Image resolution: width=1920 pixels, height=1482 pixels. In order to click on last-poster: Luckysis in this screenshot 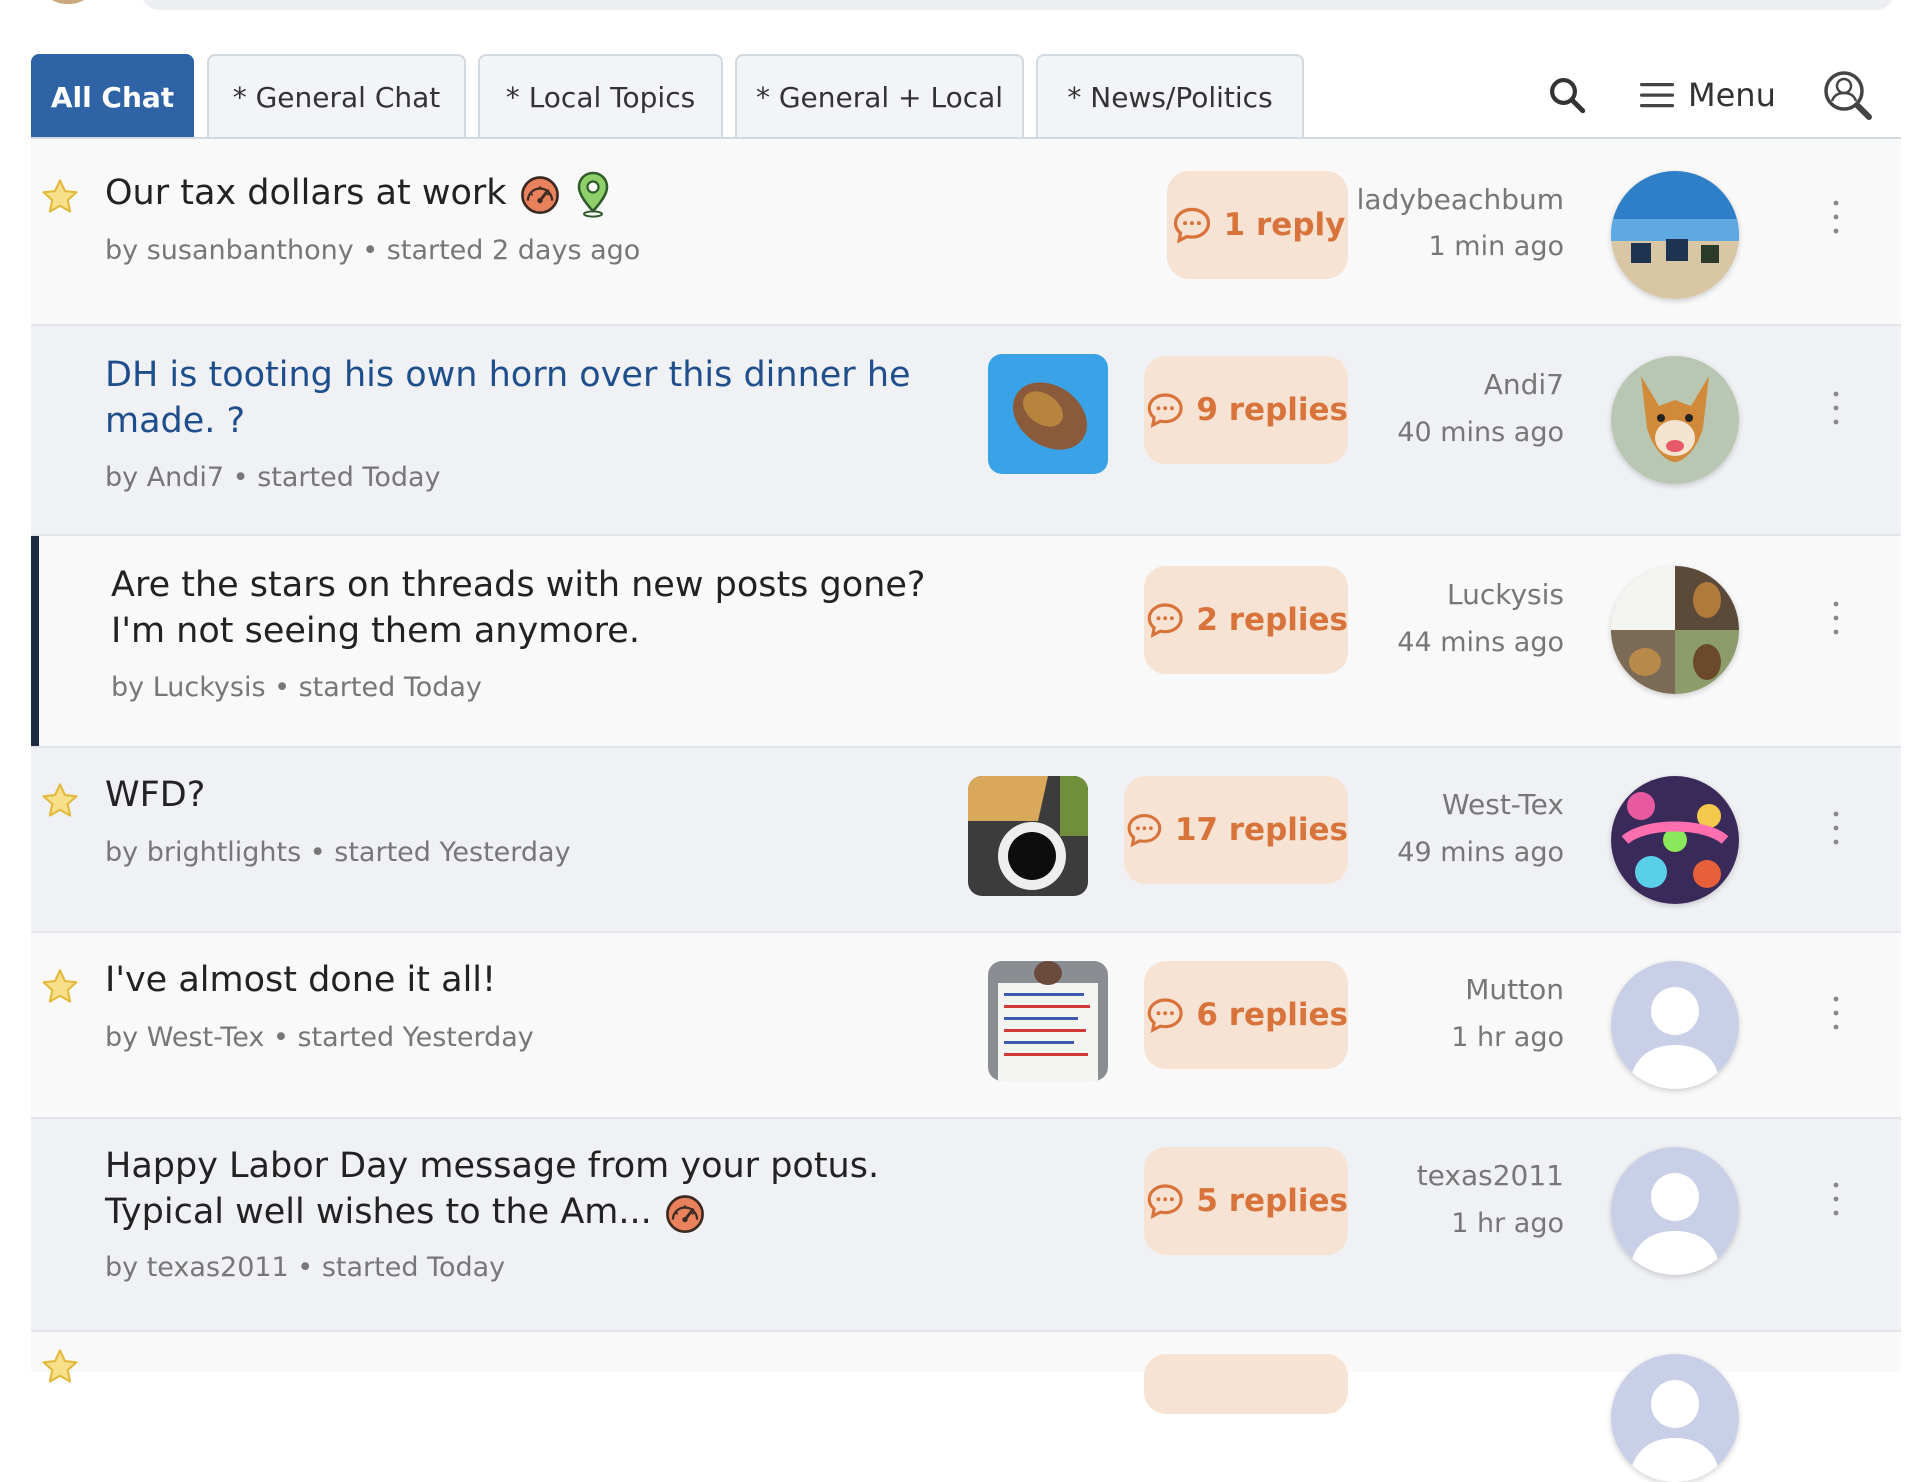, I will do `click(1505, 594)`.